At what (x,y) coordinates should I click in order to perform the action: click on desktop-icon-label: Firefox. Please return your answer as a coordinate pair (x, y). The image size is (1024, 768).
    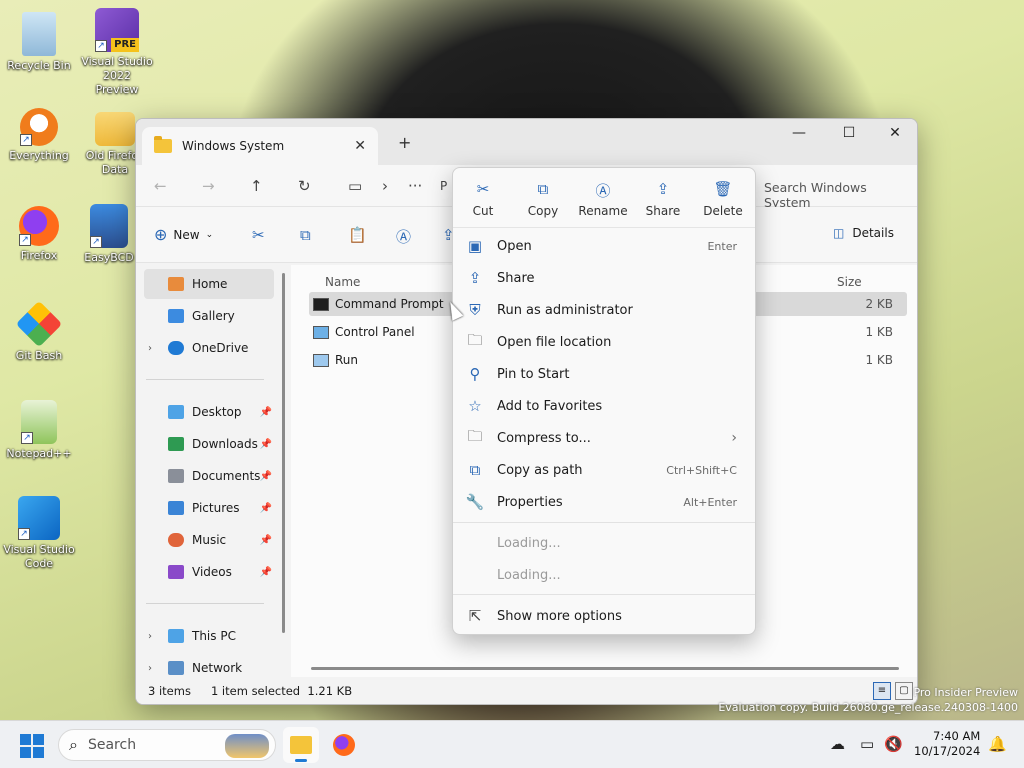
    Looking at the image, I should click on (39, 255).